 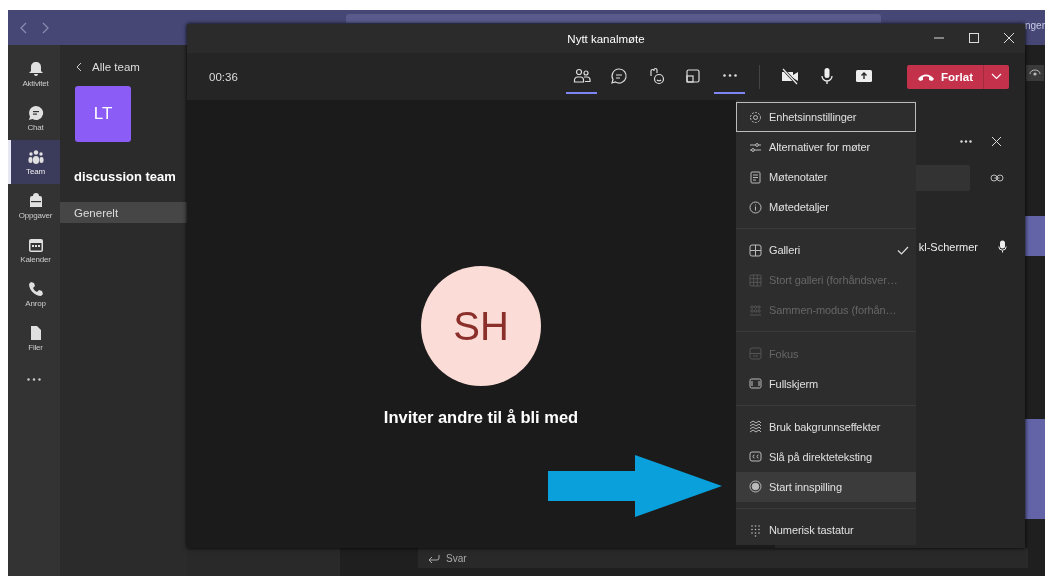 What do you see at coordinates (826, 383) in the screenshot?
I see `menu-item: Fullskjerm` at bounding box center [826, 383].